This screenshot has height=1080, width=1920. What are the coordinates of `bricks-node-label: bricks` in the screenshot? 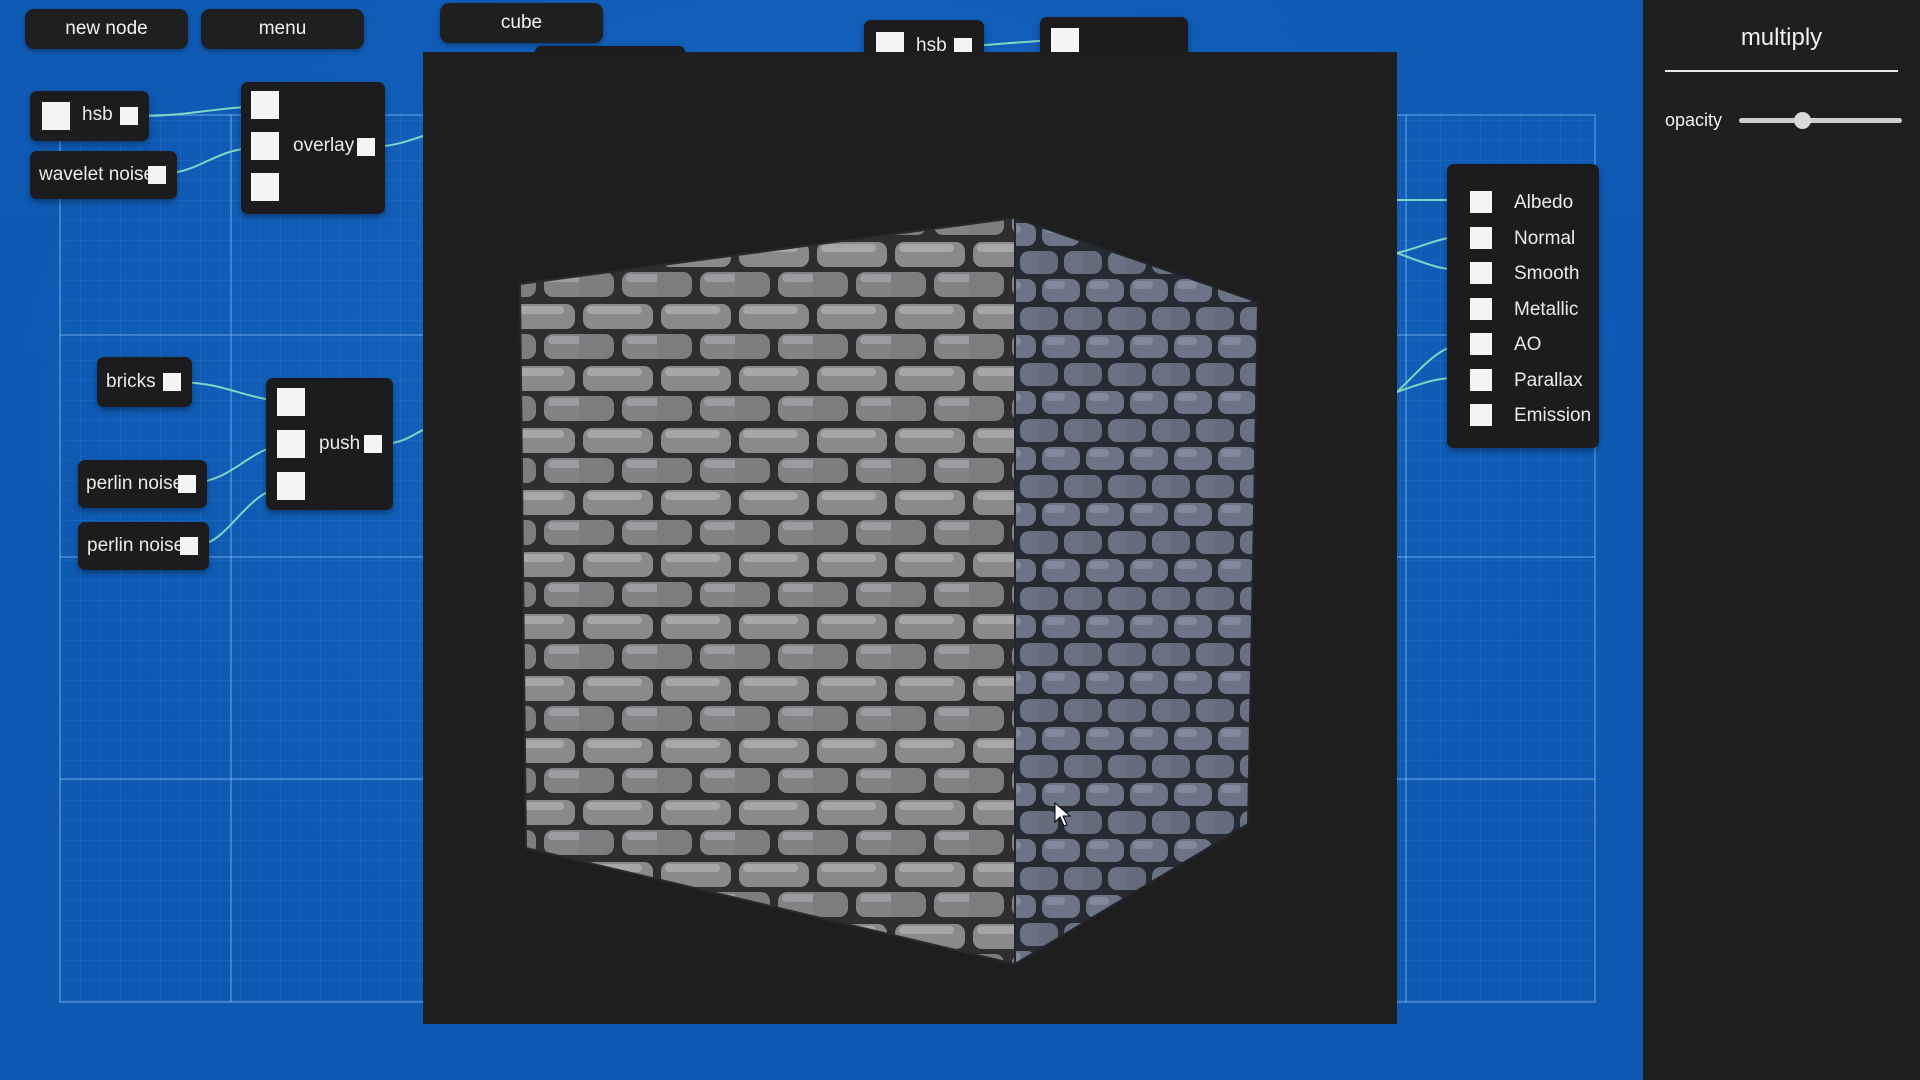 It's located at (131, 381).